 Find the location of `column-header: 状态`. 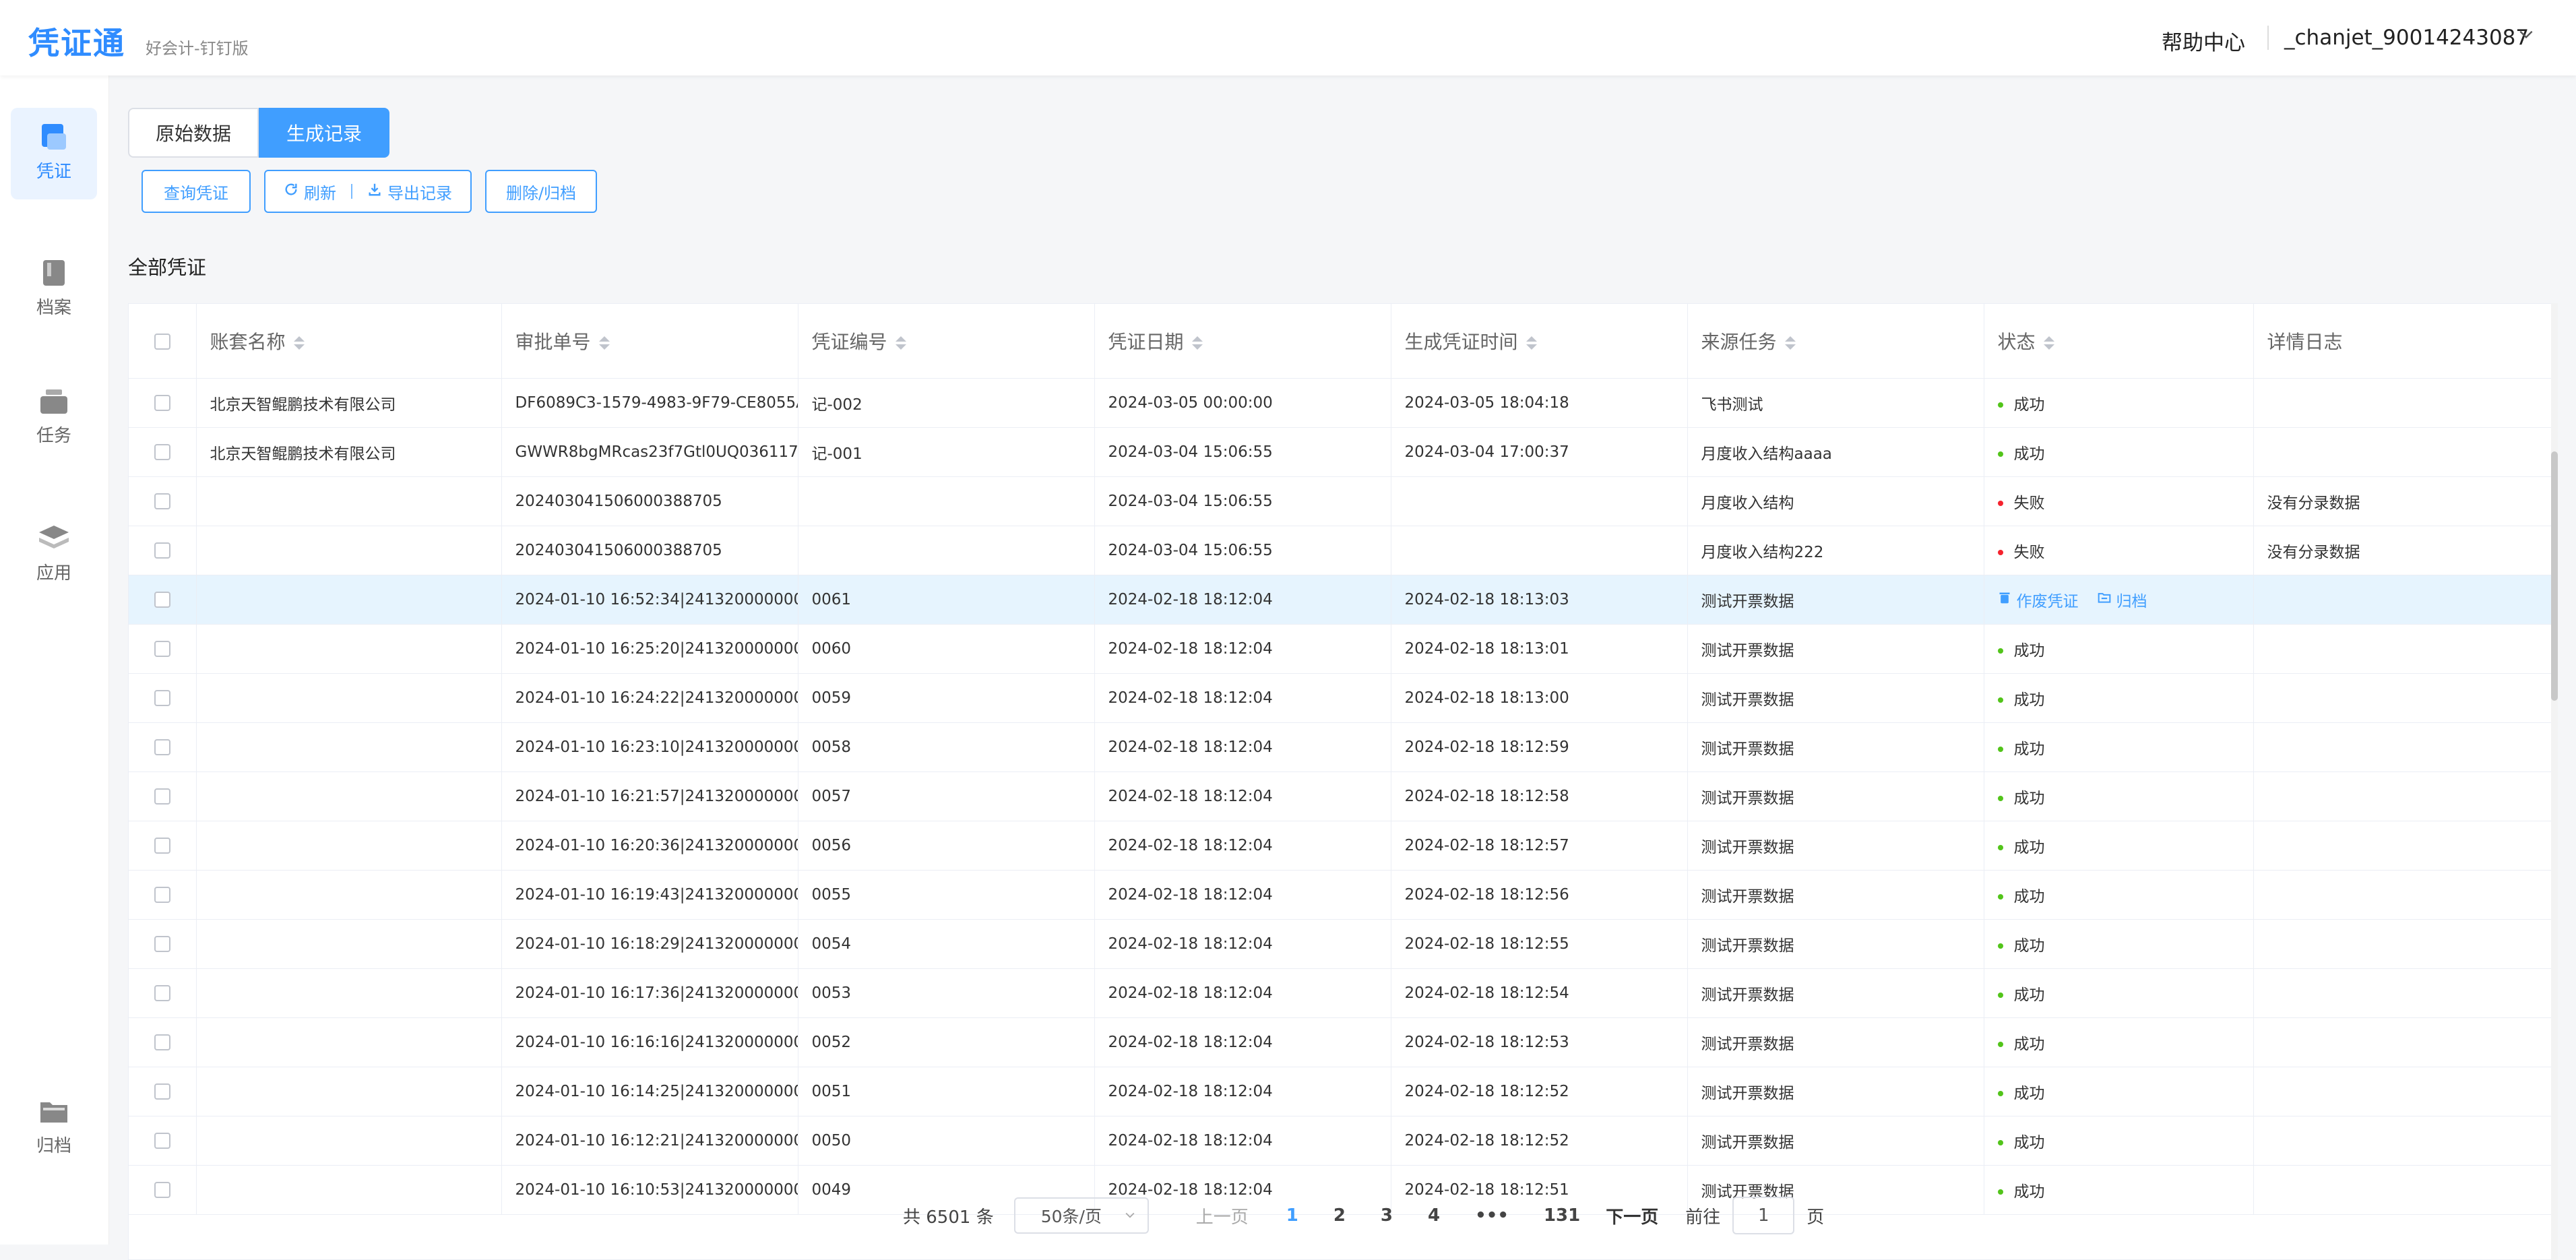

column-header: 状态 is located at coordinates (2119, 342).